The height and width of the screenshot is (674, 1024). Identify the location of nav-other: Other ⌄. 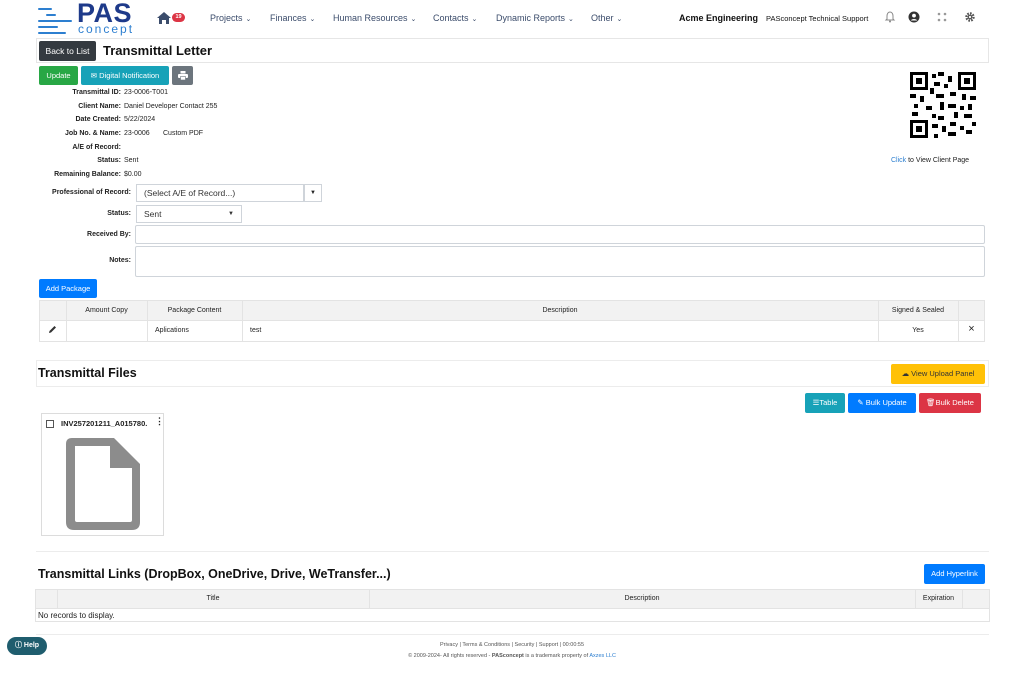
(606, 18).